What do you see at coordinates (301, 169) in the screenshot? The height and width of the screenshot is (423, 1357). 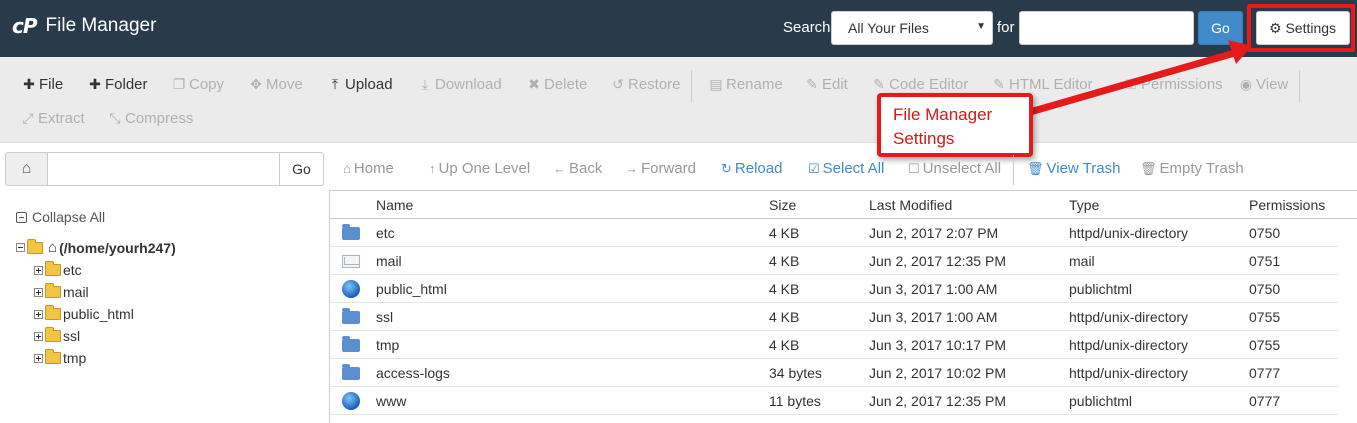 I see `path-go-button: Go` at bounding box center [301, 169].